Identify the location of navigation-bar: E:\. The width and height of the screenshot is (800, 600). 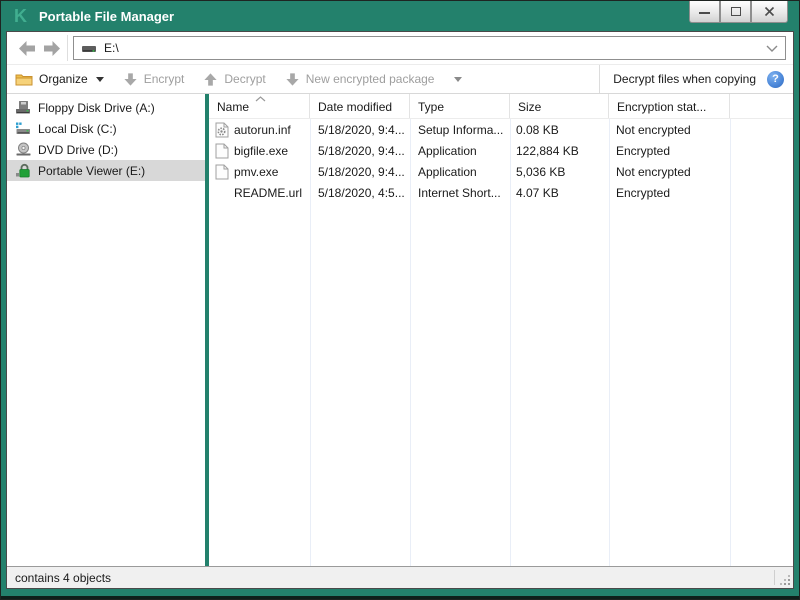
(400, 48).